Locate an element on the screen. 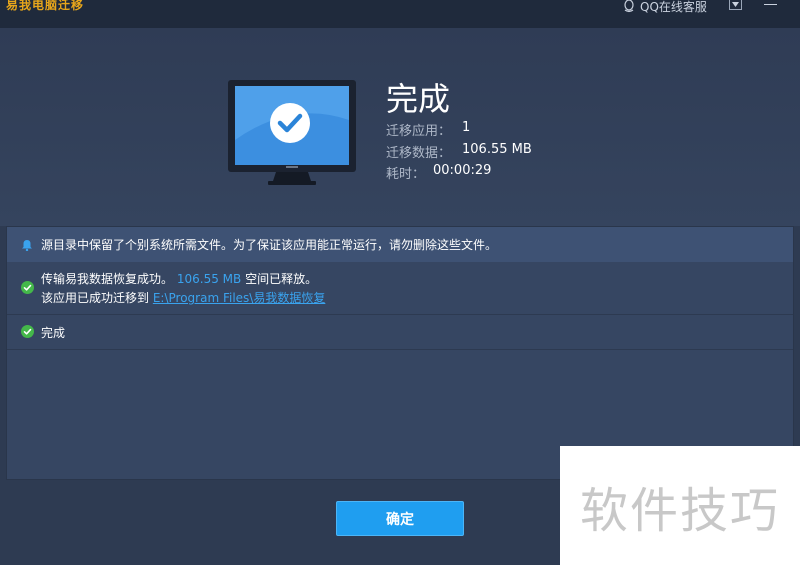  qq-penguin-icon is located at coordinates (629, 6).